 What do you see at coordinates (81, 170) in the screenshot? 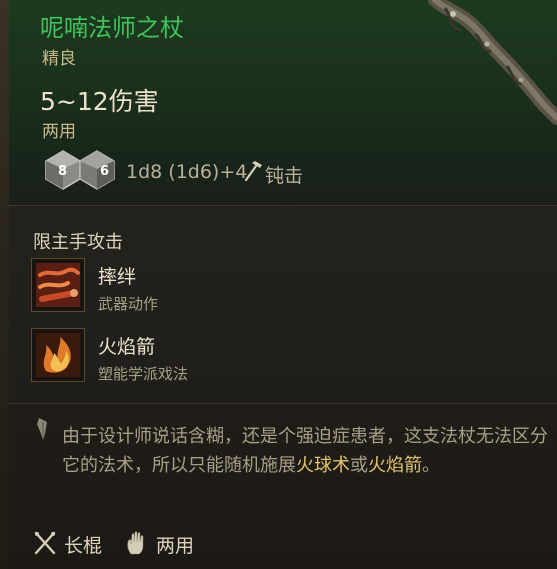
I see `dice-icon-group: 8 6` at bounding box center [81, 170].